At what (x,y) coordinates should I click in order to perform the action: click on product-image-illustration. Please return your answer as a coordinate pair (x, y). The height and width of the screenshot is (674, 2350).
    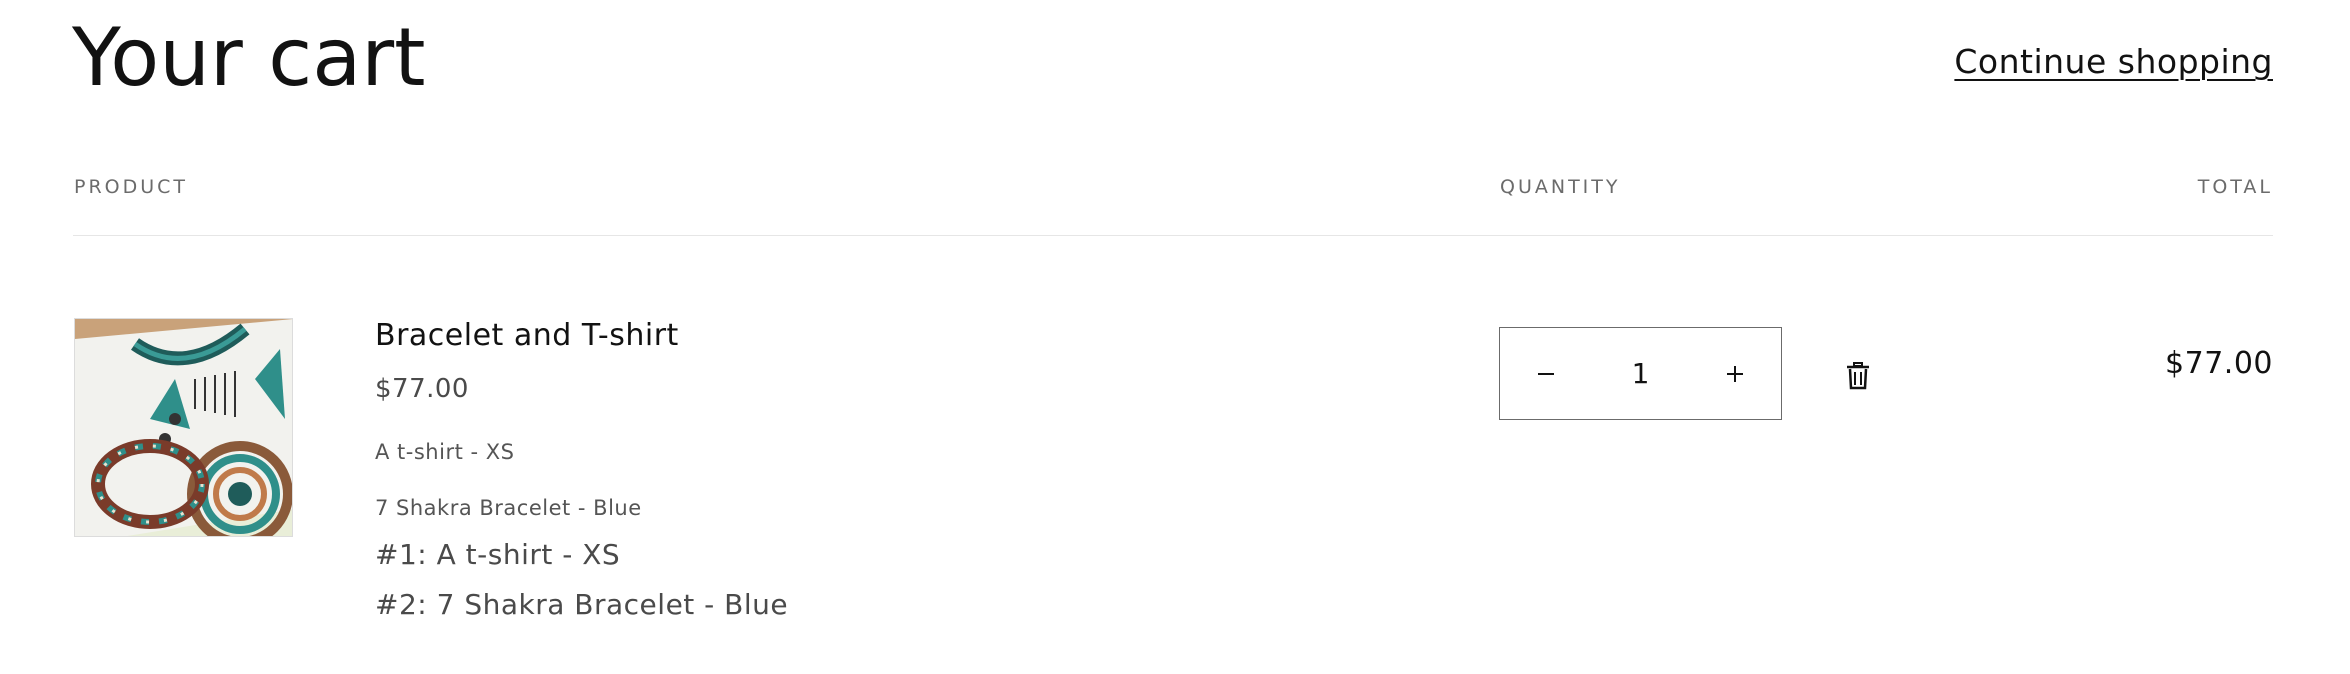
    Looking at the image, I should click on (183, 427).